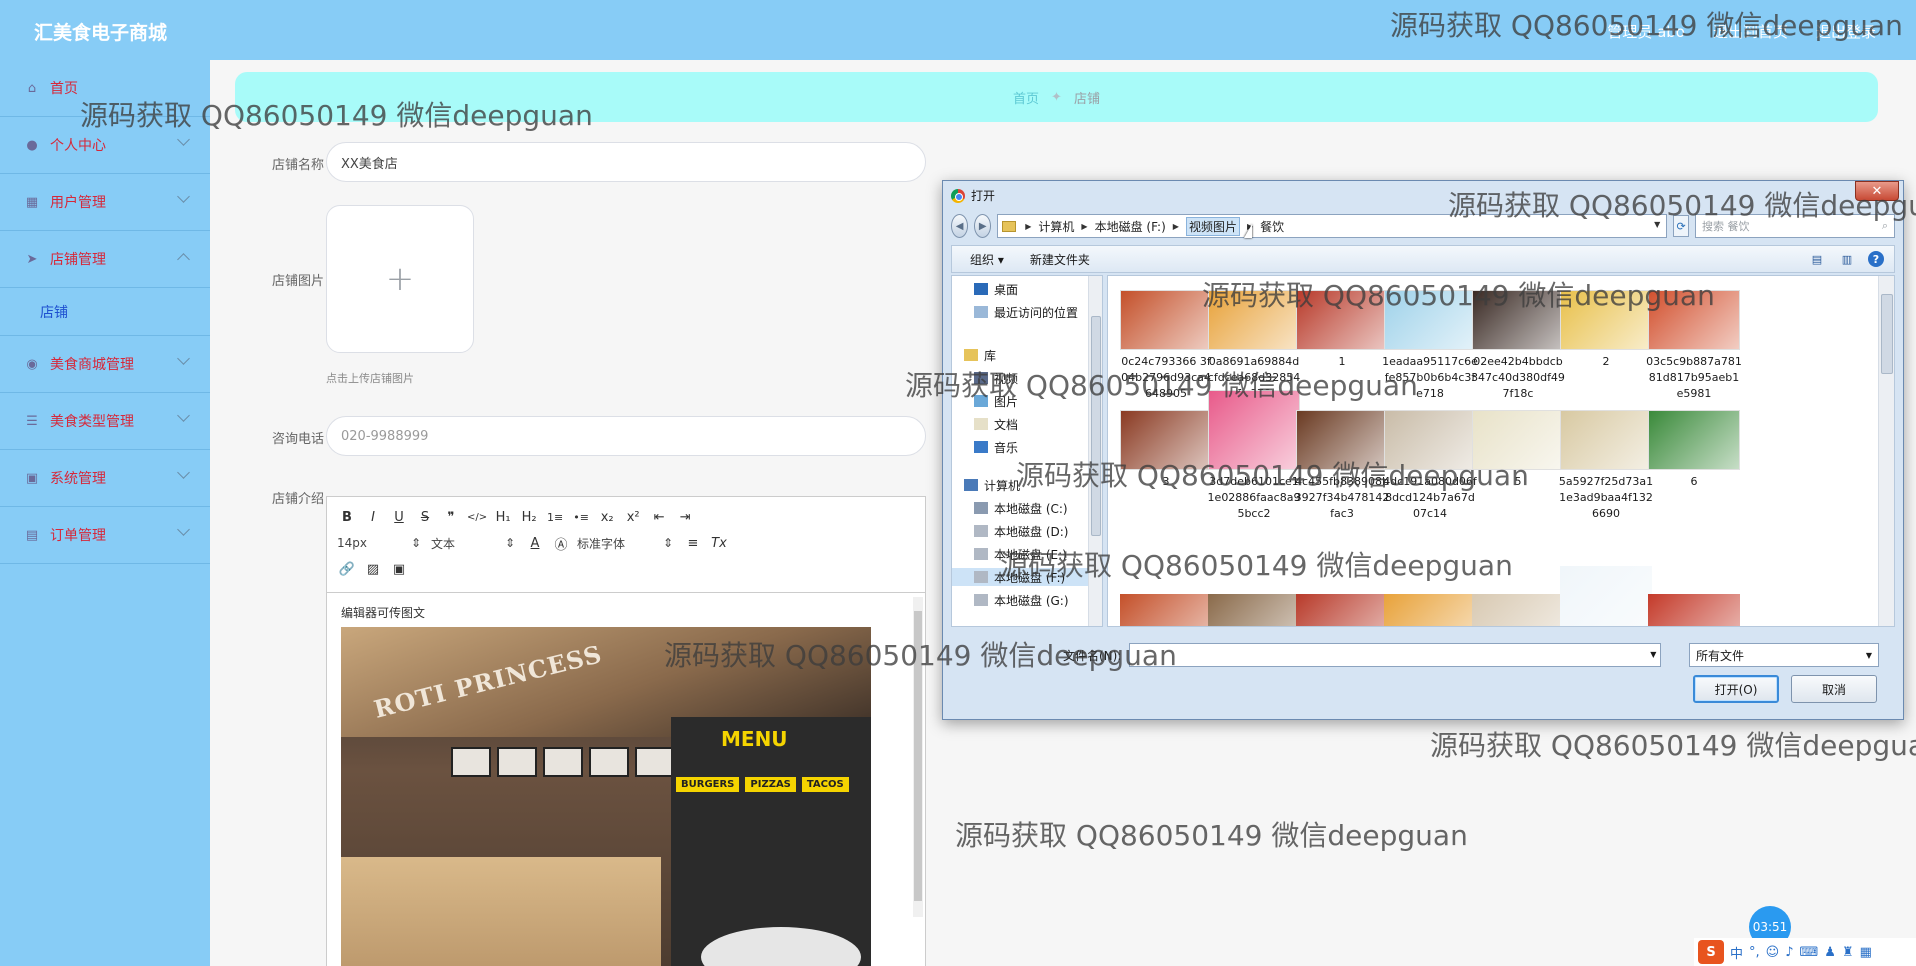 Image resolution: width=1916 pixels, height=966 pixels. I want to click on tree-item-recent: 最近访问的位置, so click(1026, 312).